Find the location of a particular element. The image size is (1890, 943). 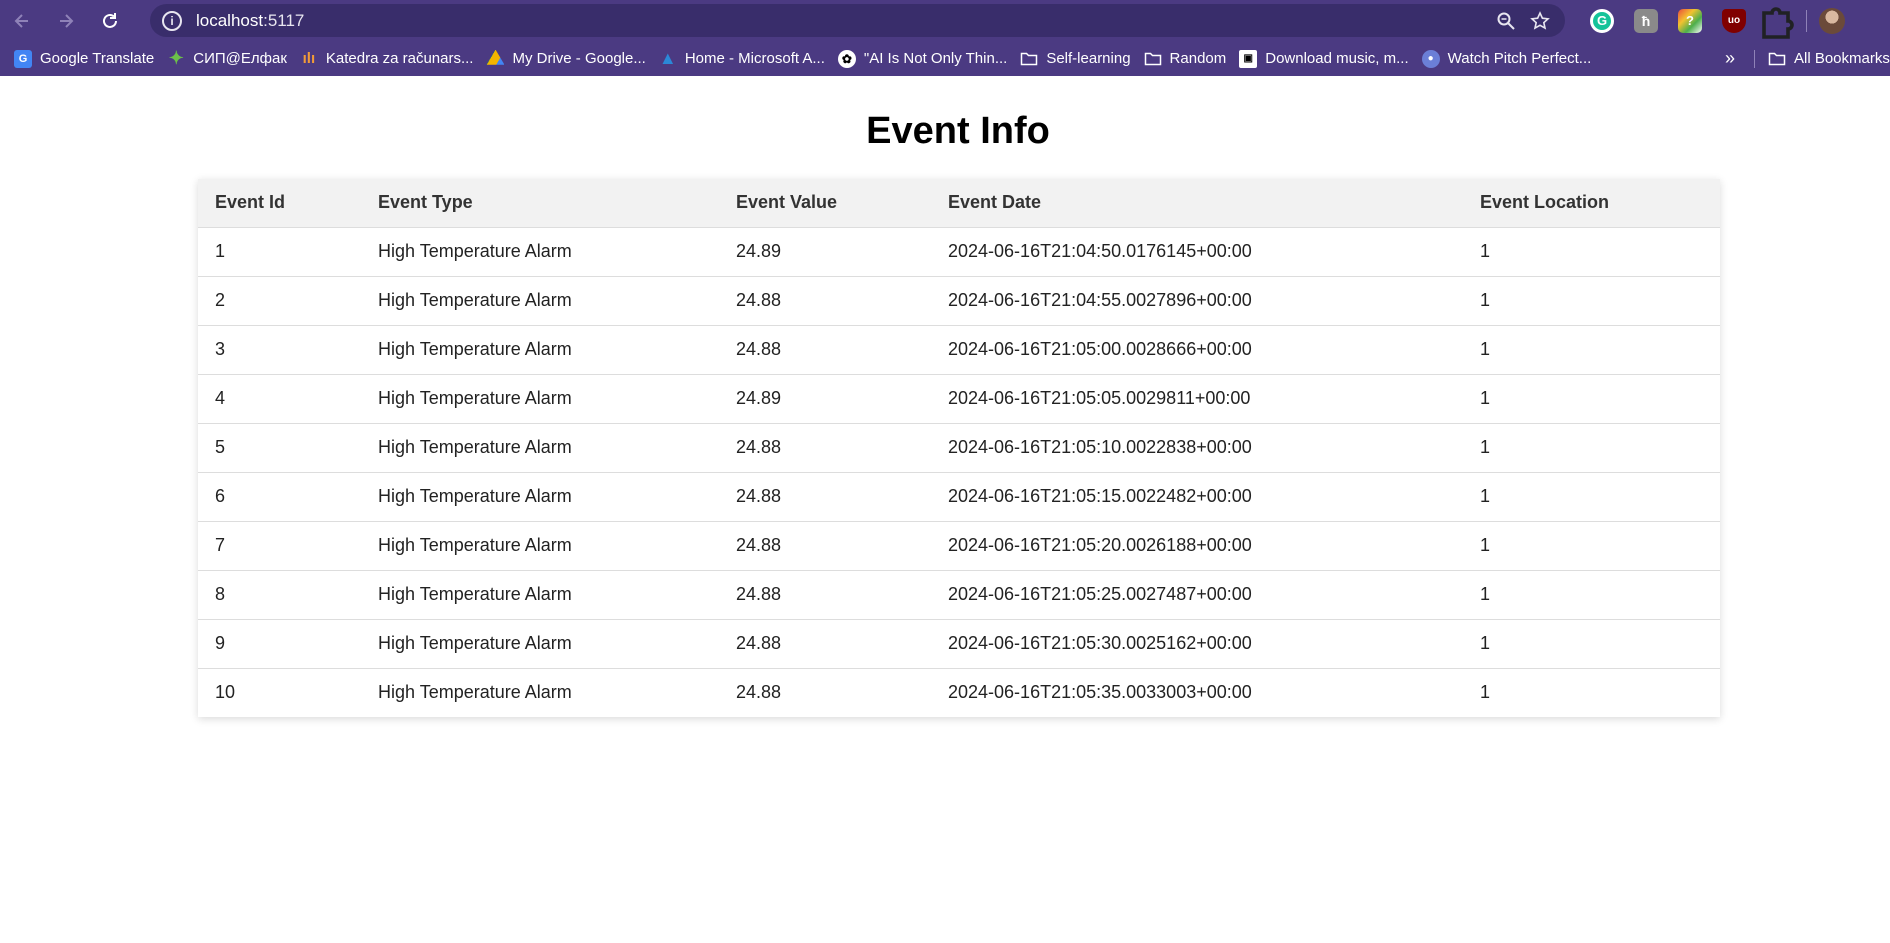

more-bookmarks-chevron-icon: » is located at coordinates (1730, 58).